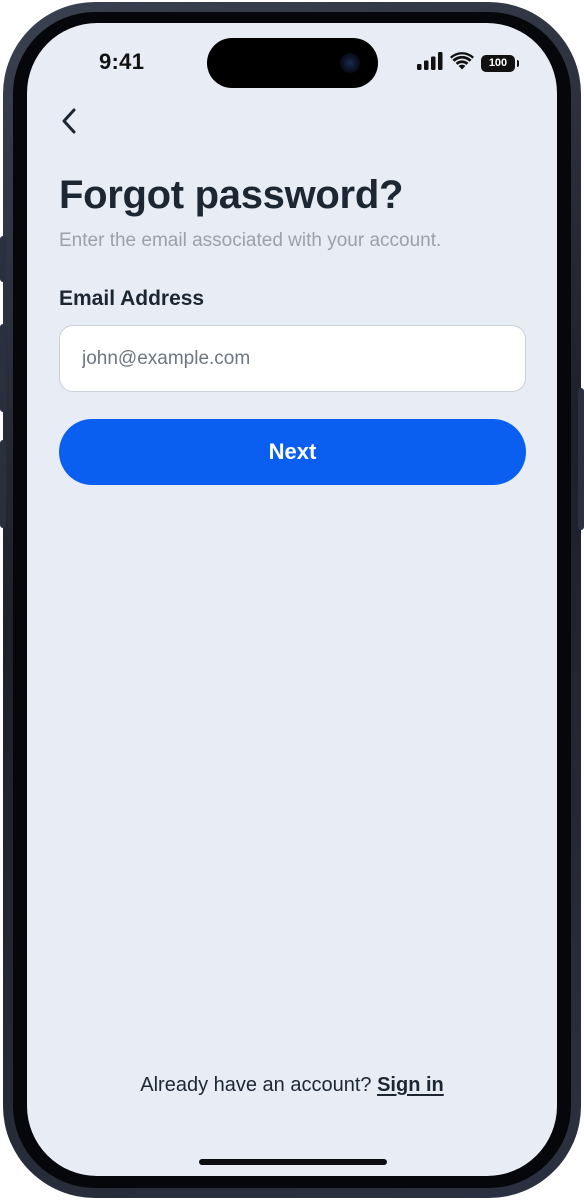 The image size is (584, 1200). I want to click on side-power-button, so click(581, 459).